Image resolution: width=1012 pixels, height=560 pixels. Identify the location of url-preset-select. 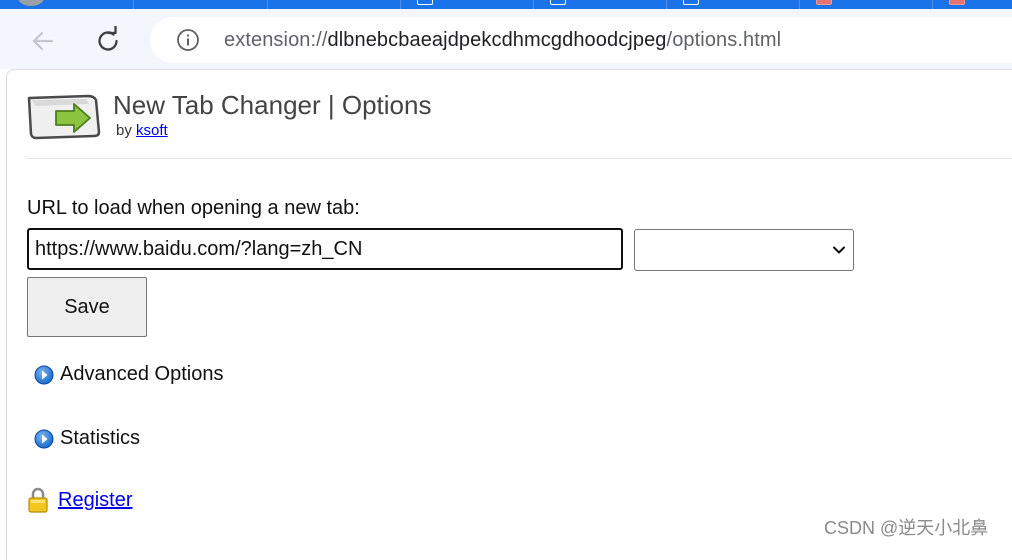
(744, 250).